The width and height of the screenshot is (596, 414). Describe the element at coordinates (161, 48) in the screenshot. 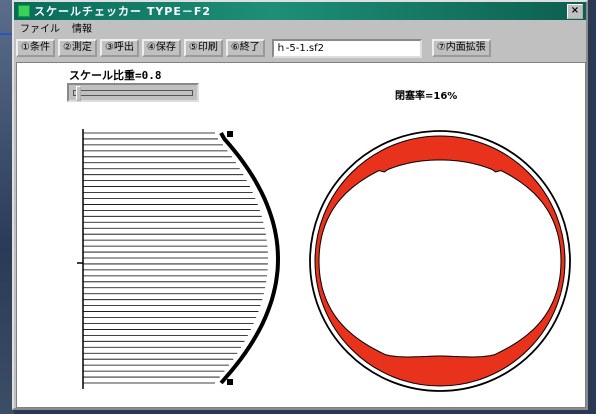

I see `save-button: ④保存` at that location.